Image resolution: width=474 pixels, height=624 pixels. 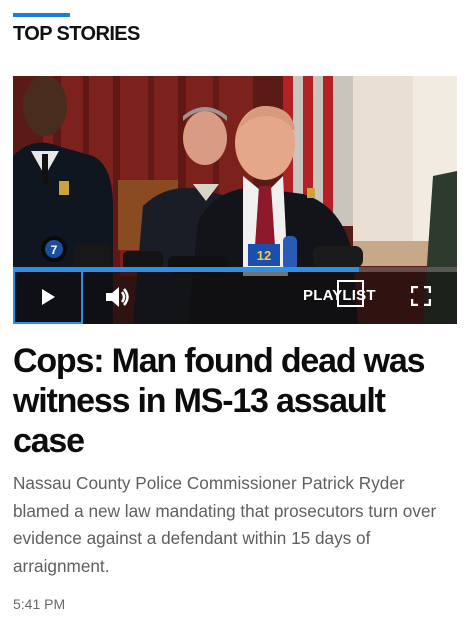 I want to click on fullscreen-button, so click(x=421, y=296).